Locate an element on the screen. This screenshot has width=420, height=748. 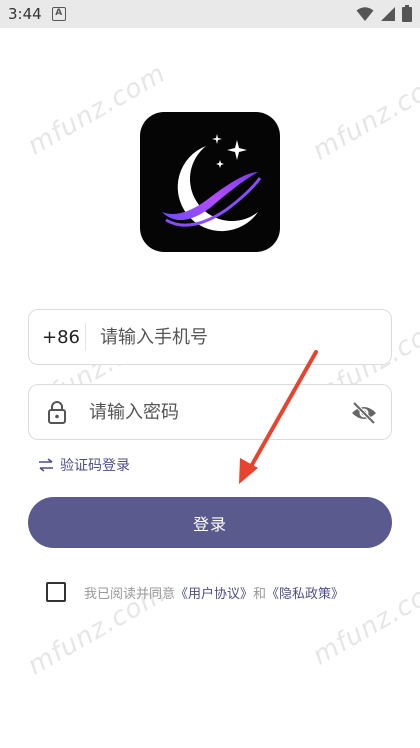
agreement-text: 我已阅读并同意《用户协议》和《隐私政策》 is located at coordinates (214, 592).